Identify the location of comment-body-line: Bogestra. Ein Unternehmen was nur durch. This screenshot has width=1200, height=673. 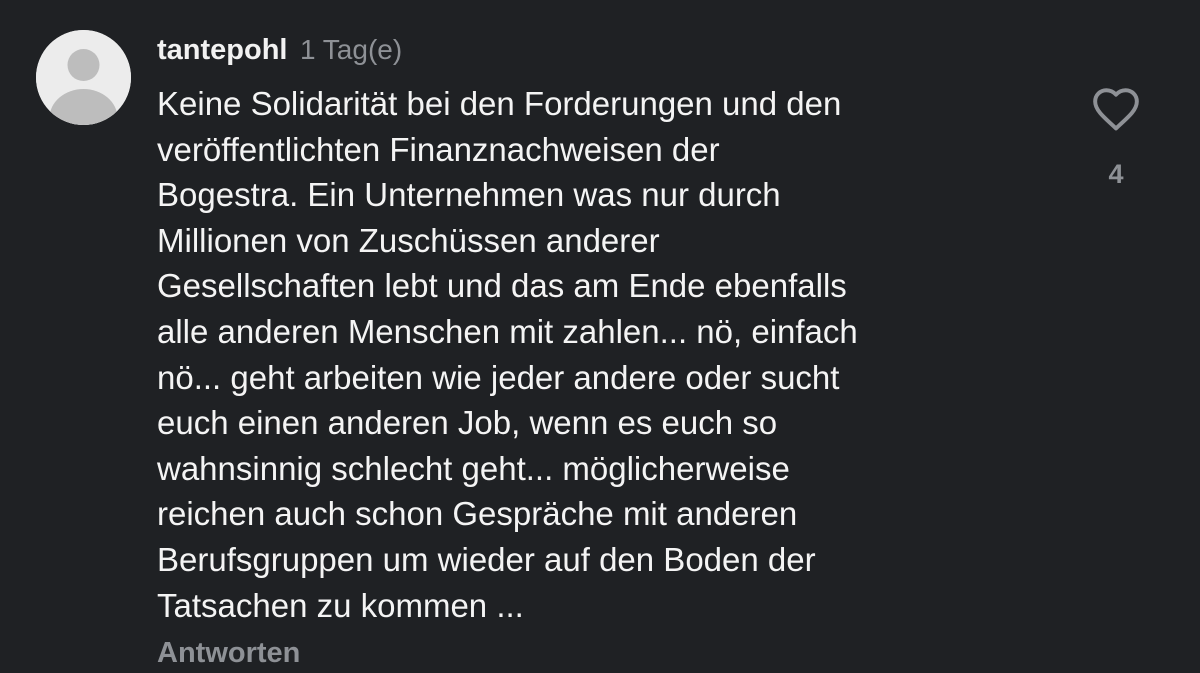
(469, 195).